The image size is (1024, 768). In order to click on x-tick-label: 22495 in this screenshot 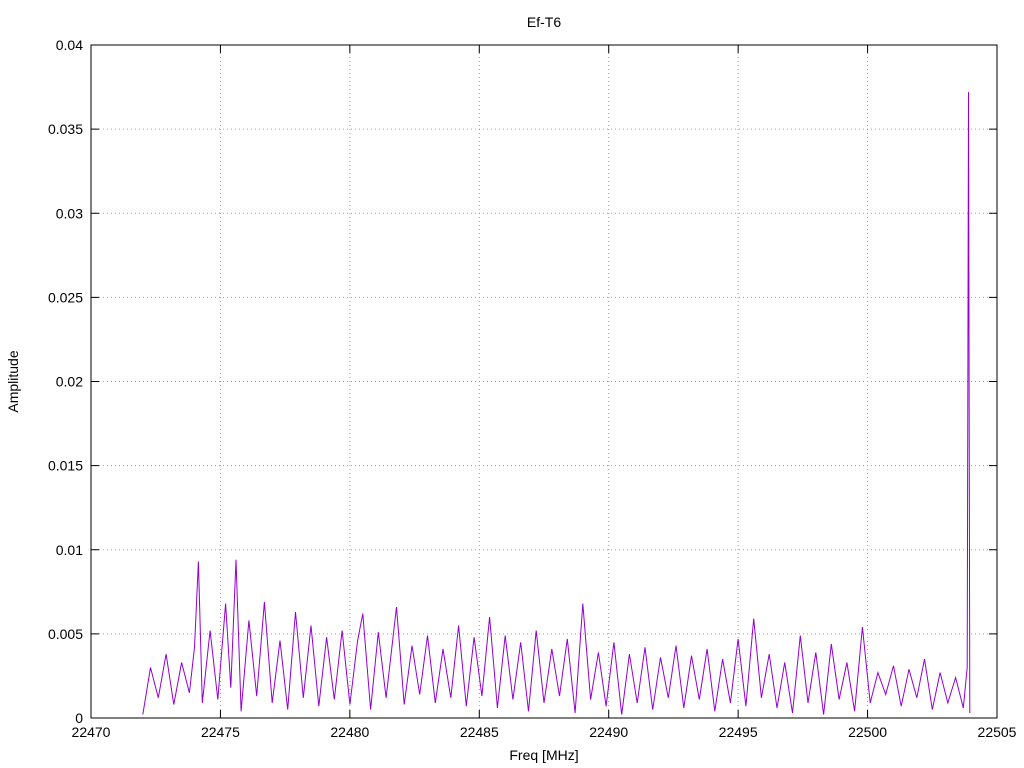, I will do `click(738, 732)`.